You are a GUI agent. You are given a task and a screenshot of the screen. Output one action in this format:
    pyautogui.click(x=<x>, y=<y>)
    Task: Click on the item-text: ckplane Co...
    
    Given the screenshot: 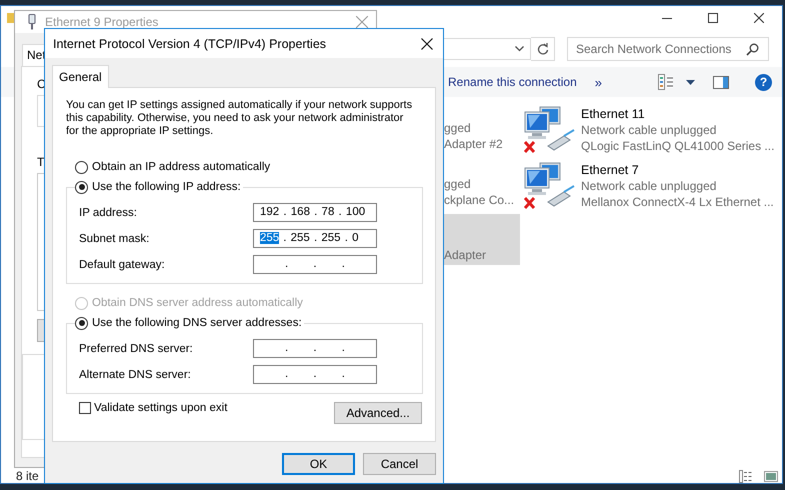 What is the action you would take?
    pyautogui.click(x=480, y=200)
    